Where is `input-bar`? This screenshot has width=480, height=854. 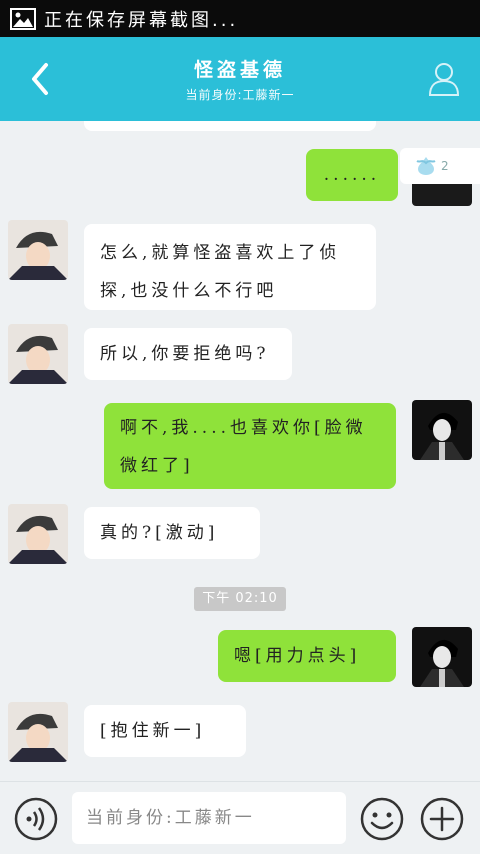 input-bar is located at coordinates (240, 817).